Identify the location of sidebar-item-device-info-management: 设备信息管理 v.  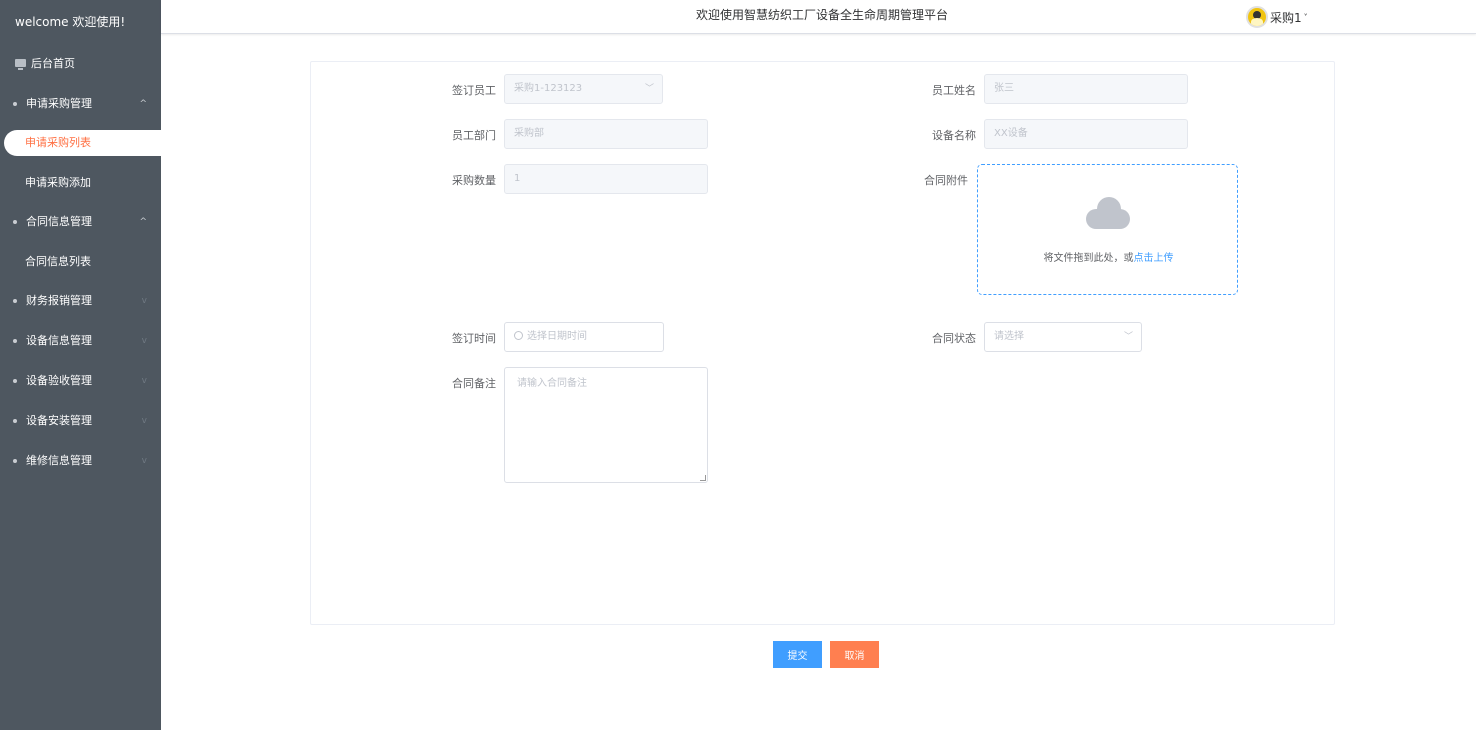
(80, 341).